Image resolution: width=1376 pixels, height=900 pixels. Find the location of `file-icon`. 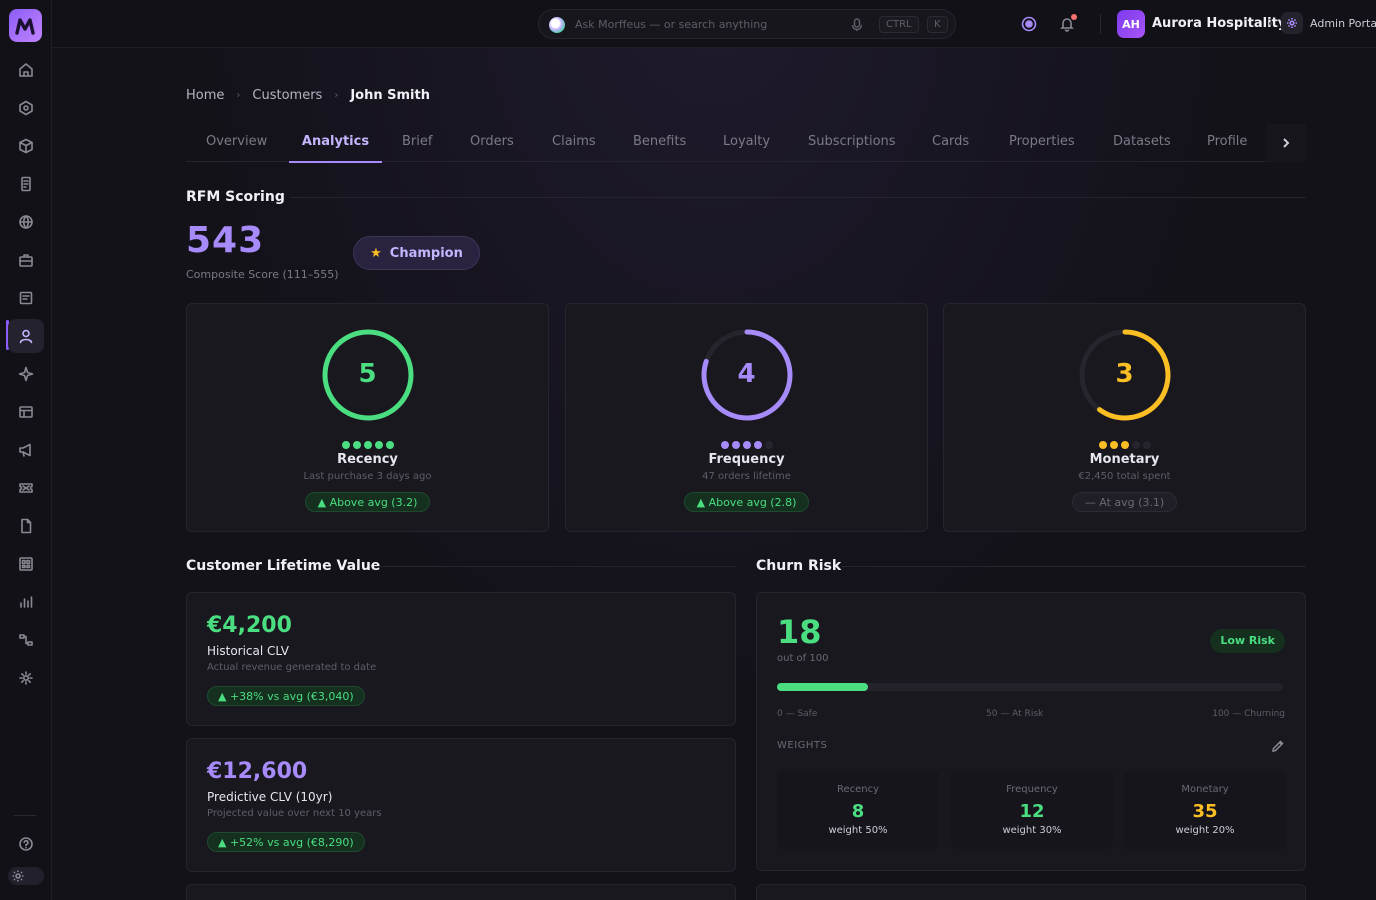

file-icon is located at coordinates (26, 526).